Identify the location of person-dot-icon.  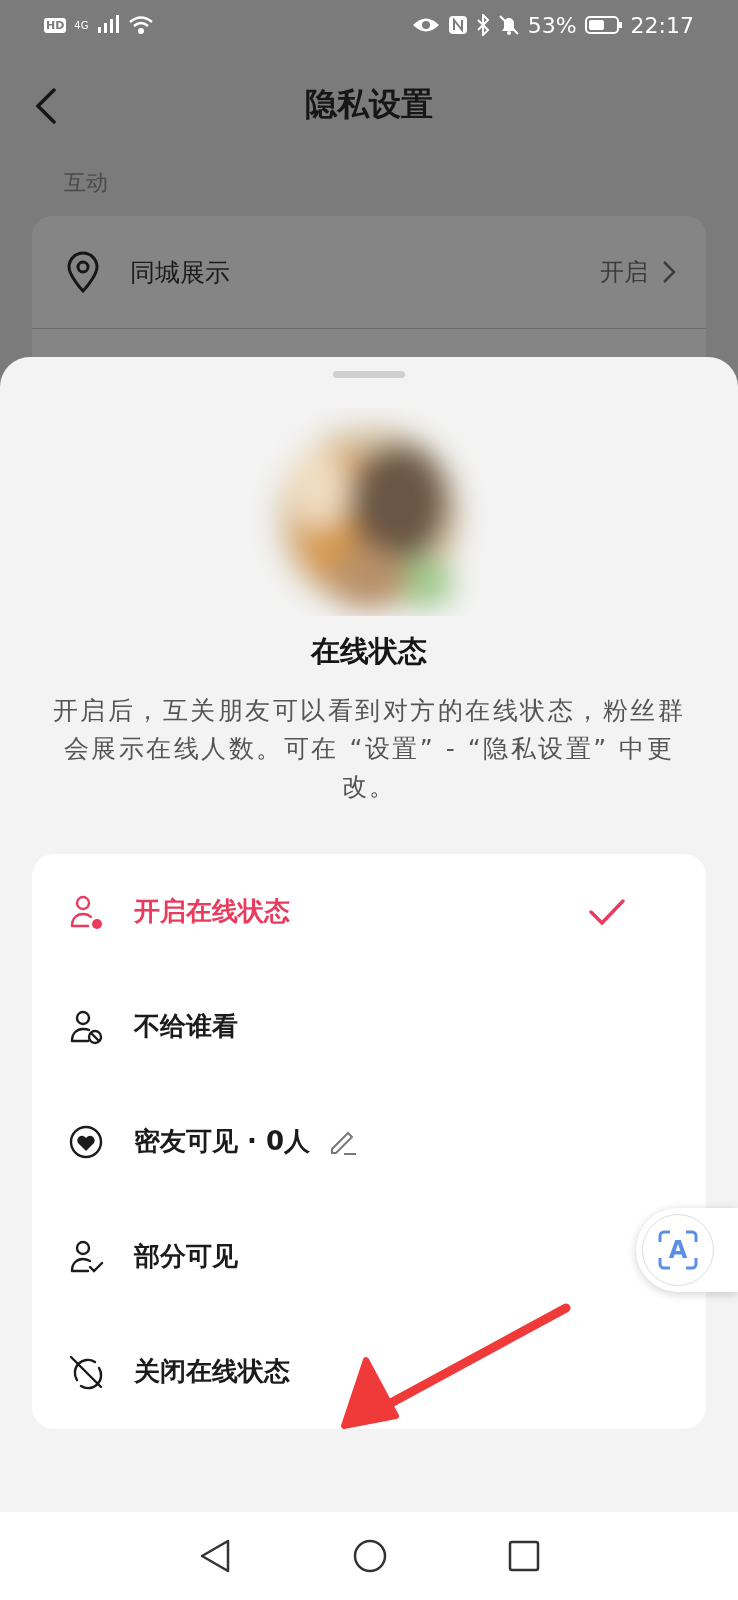
(86, 911).